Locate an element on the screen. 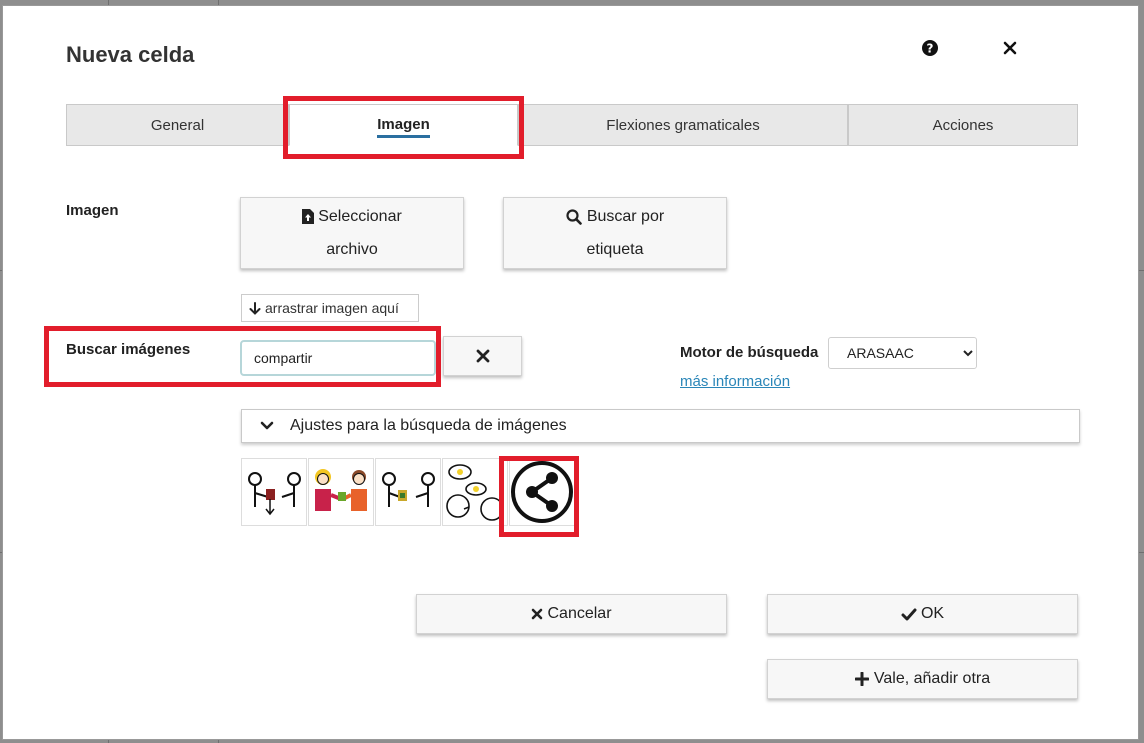  share-people-color-pictogram is located at coordinates (341, 490).